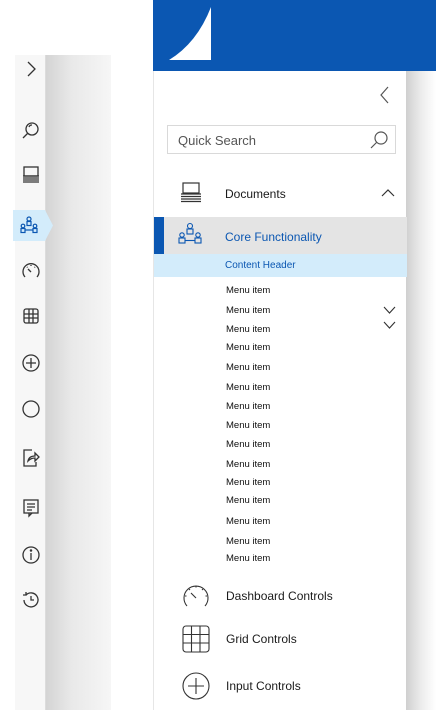 Image resolution: width=436 pixels, height=710 pixels. I want to click on panel-shadow, so click(421, 390).